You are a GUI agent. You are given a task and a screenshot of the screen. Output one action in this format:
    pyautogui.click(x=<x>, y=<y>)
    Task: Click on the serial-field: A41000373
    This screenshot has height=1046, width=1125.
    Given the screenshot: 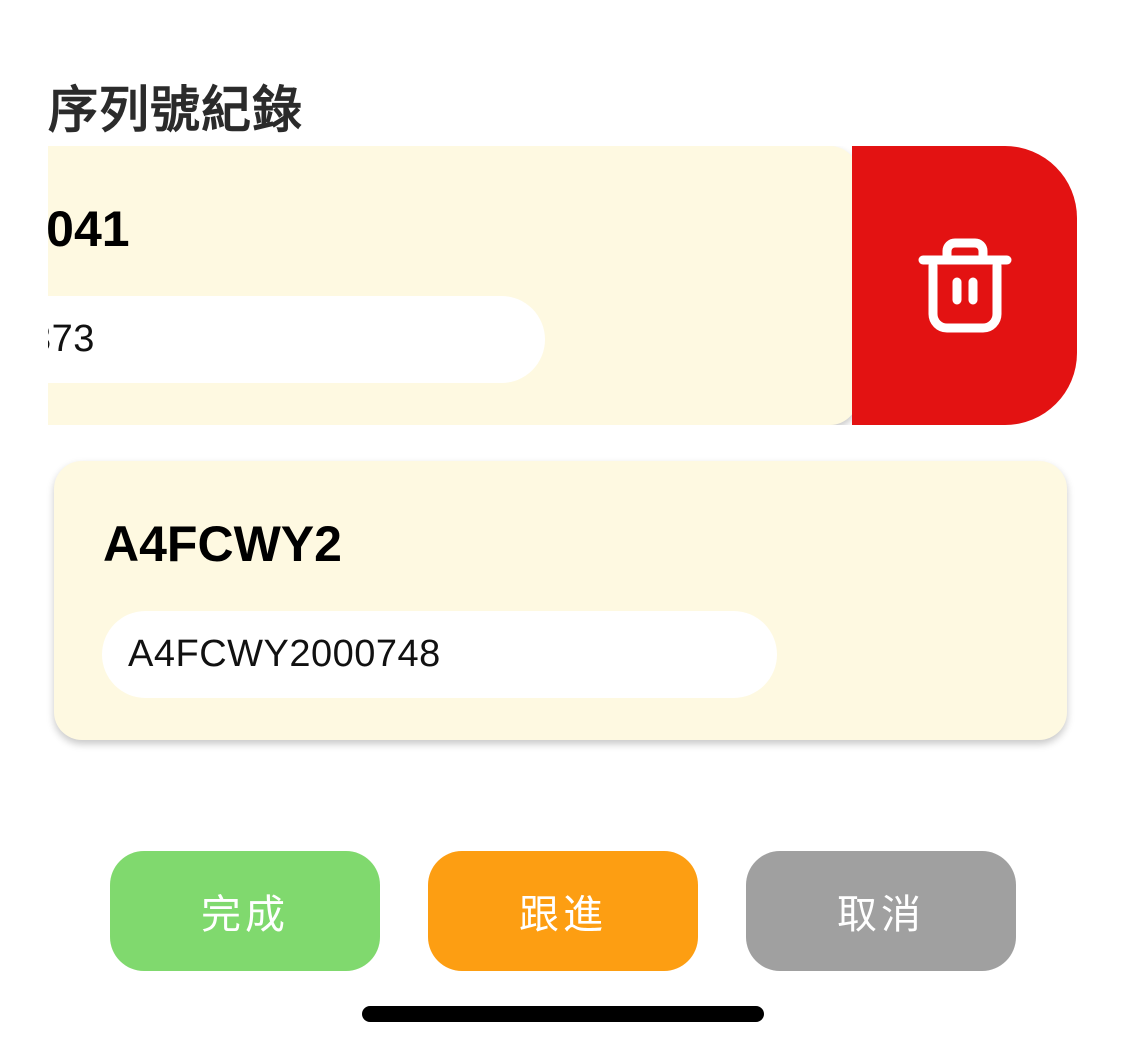 What is the action you would take?
    pyautogui.click(x=296, y=339)
    